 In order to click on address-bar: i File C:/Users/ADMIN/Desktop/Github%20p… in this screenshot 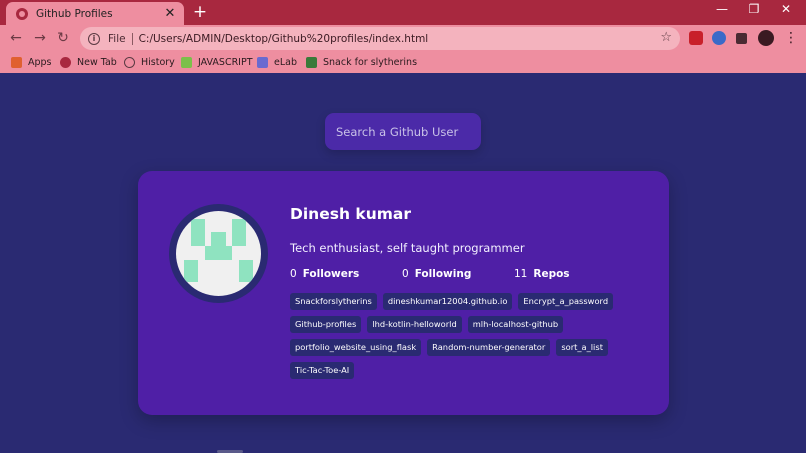, I will do `click(380, 38)`.